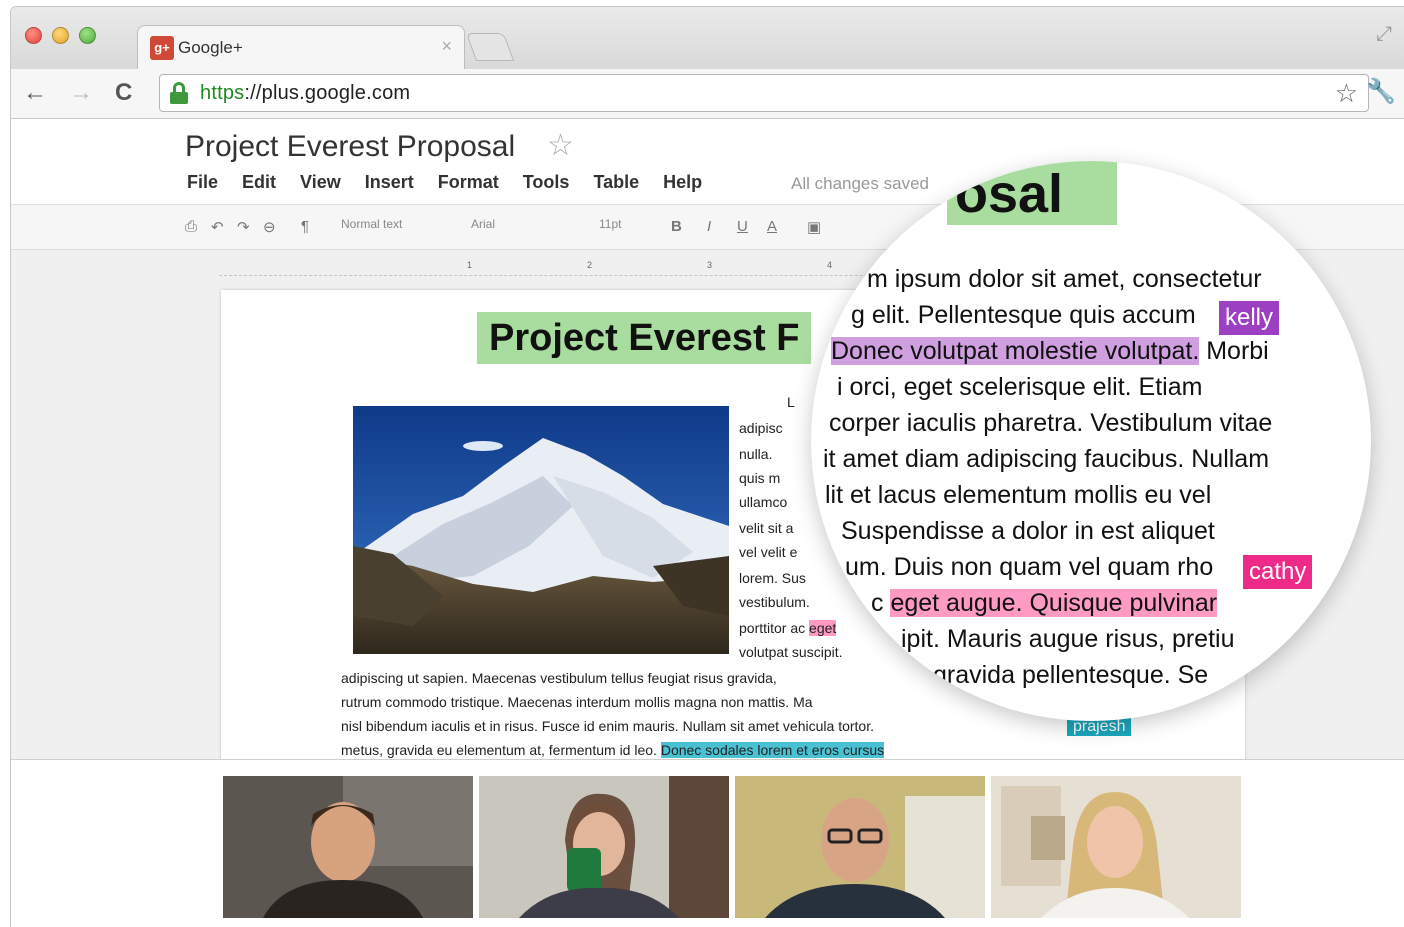 Image resolution: width=1404 pixels, height=927 pixels. Describe the element at coordinates (791, 652) in the screenshot. I see `side-fragment: volutpat suscipit.` at that location.